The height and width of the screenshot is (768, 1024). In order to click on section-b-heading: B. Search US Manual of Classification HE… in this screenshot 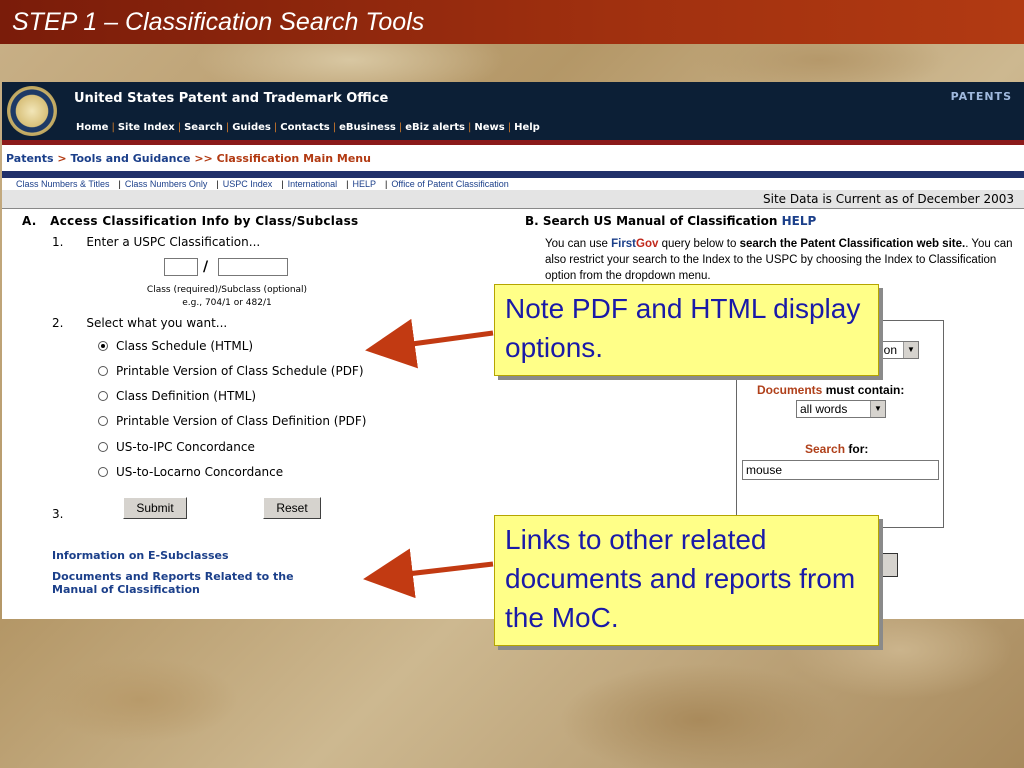, I will do `click(671, 221)`.